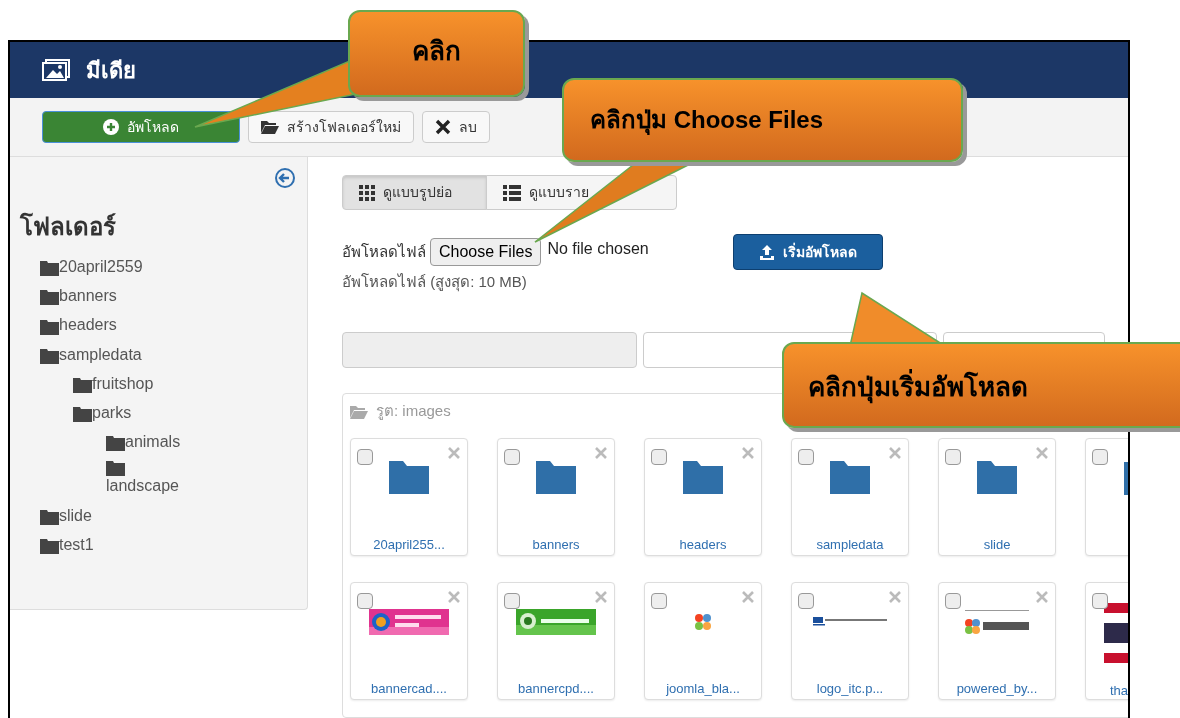 This screenshot has height=718, width=1180. Describe the element at coordinates (598, 249) in the screenshot. I see `file-status: No file chosen` at that location.